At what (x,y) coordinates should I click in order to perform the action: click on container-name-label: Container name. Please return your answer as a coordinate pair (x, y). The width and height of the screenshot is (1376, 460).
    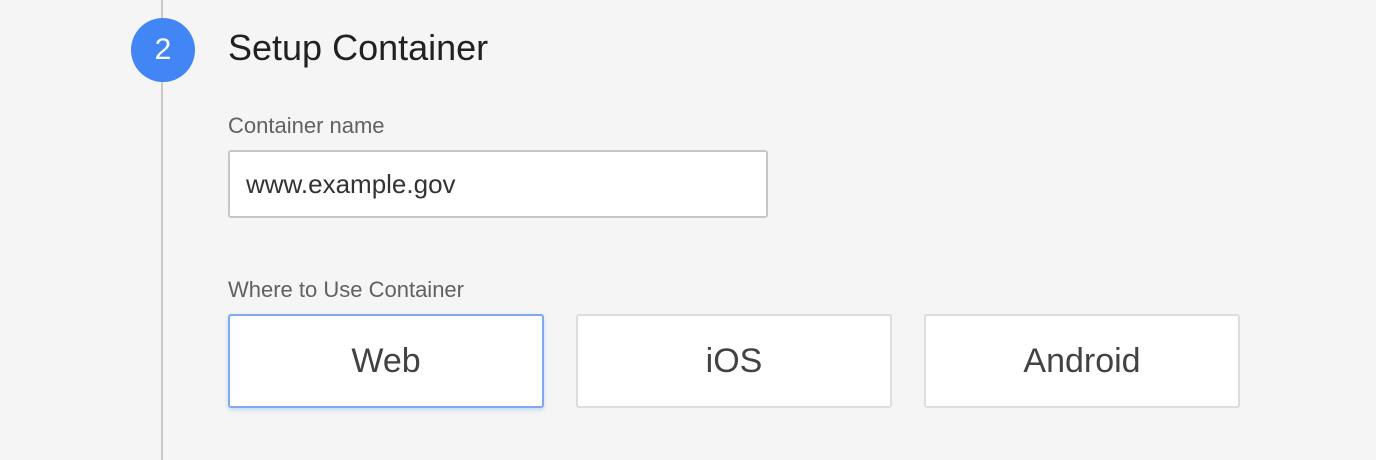
    Looking at the image, I should click on (306, 125).